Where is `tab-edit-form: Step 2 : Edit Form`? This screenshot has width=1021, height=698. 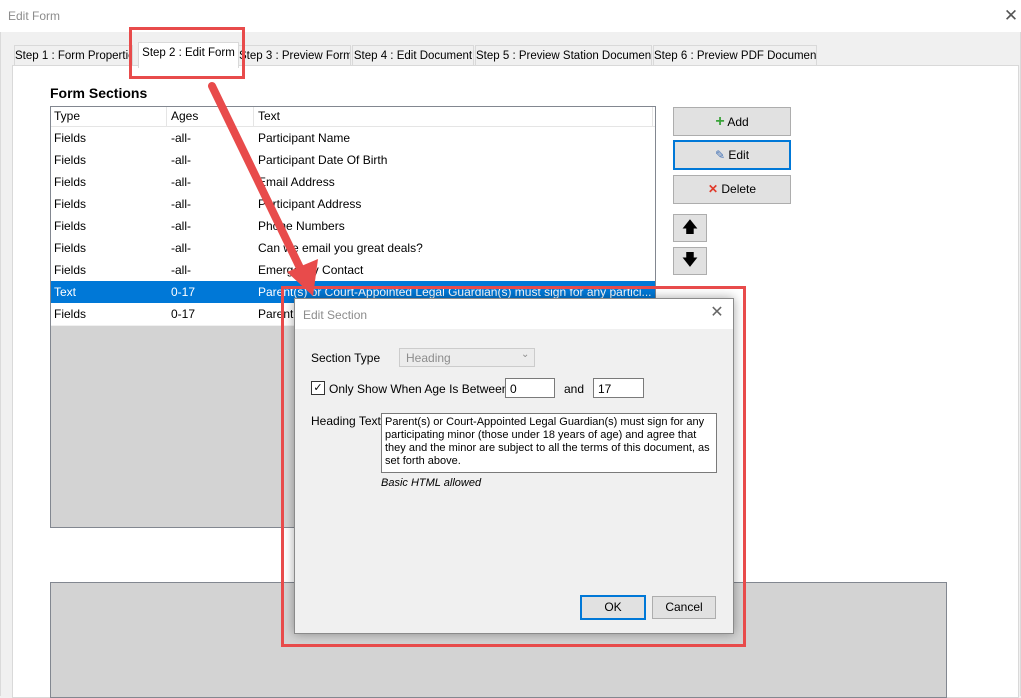
tab-edit-form: Step 2 : Edit Form is located at coordinates (188, 55).